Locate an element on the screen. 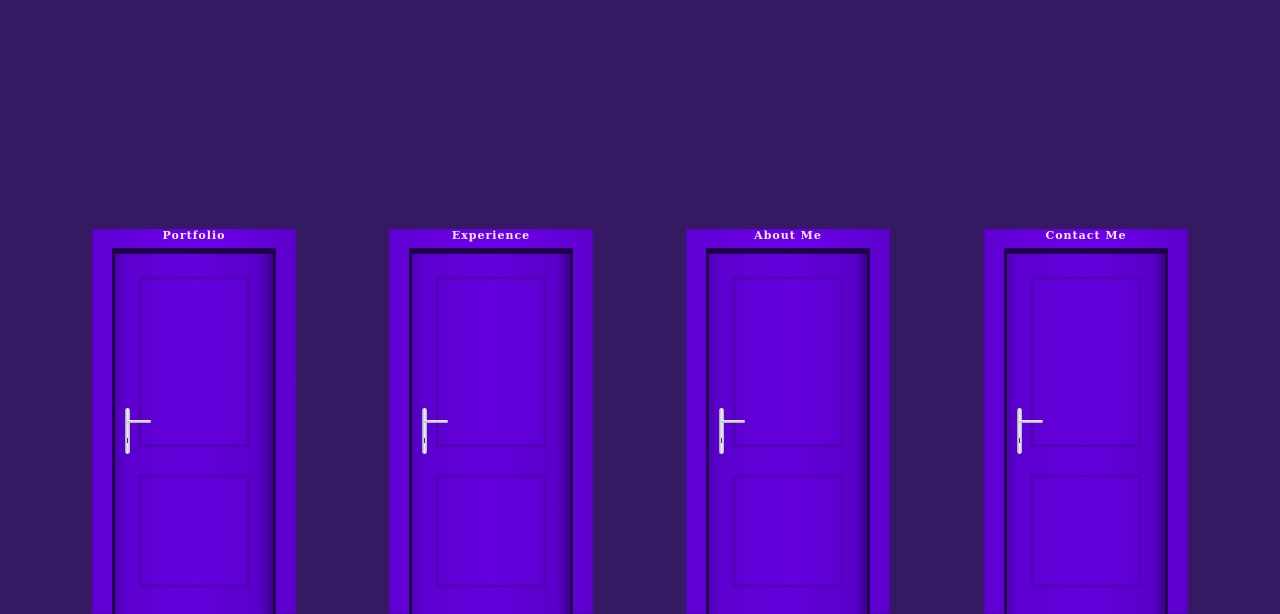 Image resolution: width=1280 pixels, height=614 pixels. door-experience: Experience is located at coordinates (491, 421).